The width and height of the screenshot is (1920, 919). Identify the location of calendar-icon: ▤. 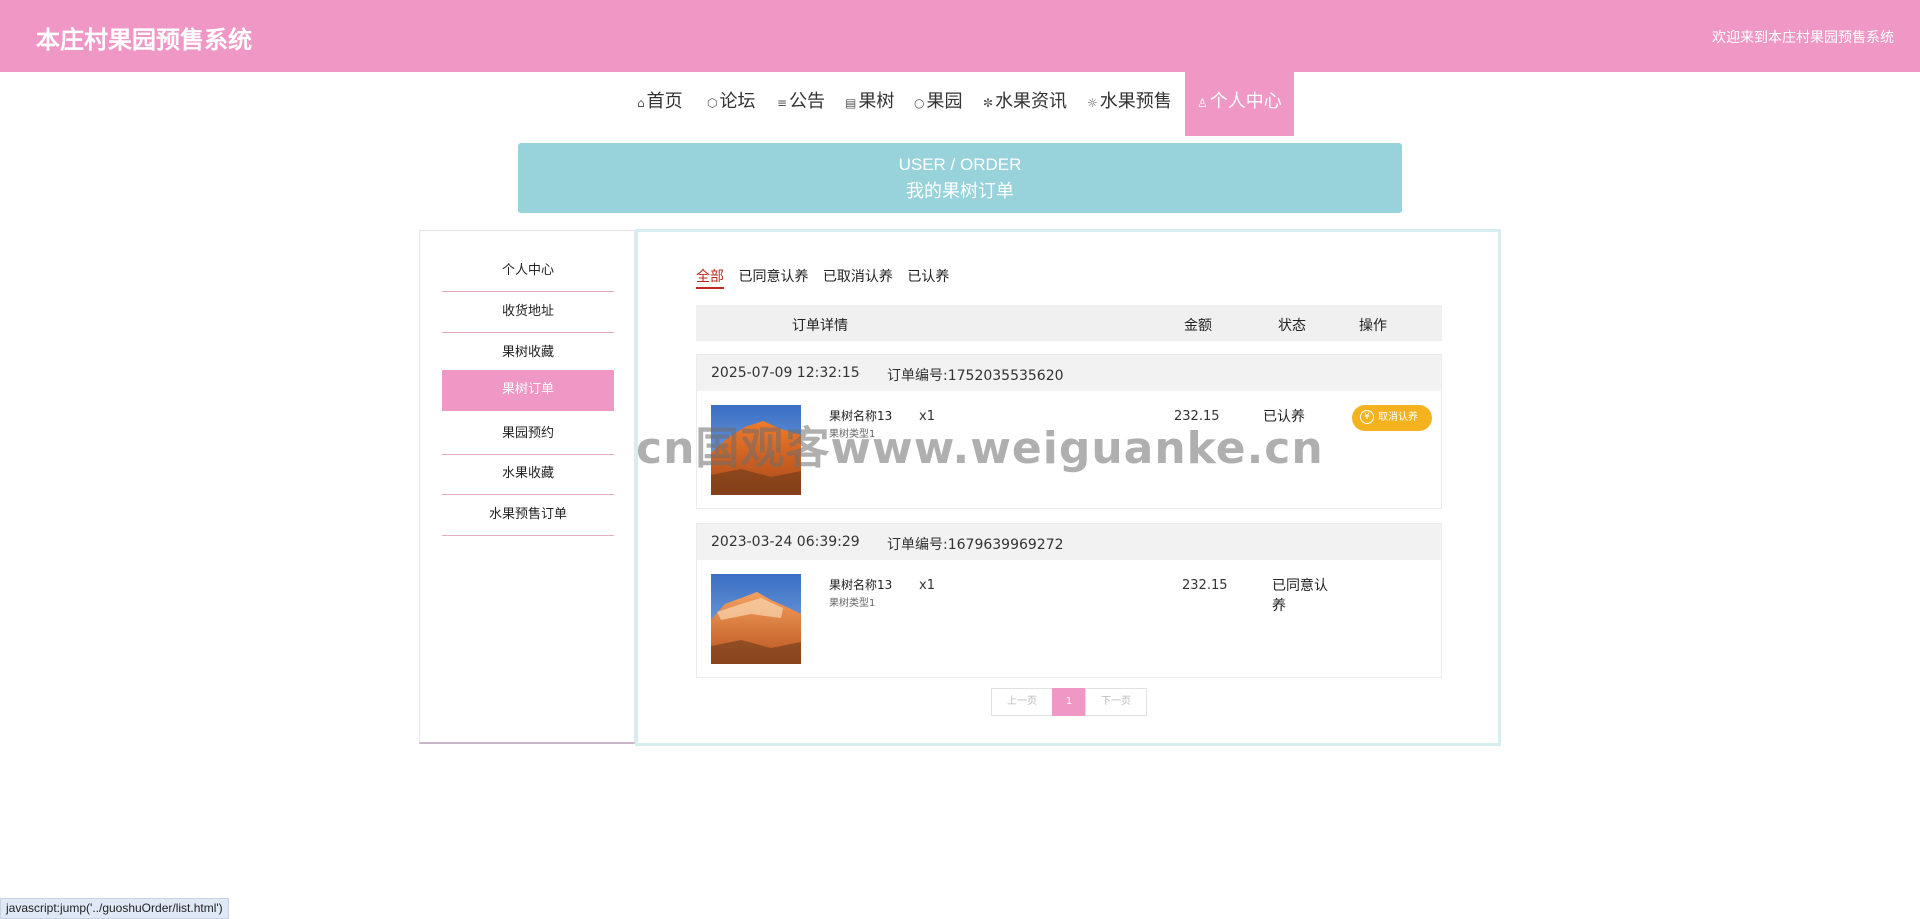
(851, 103).